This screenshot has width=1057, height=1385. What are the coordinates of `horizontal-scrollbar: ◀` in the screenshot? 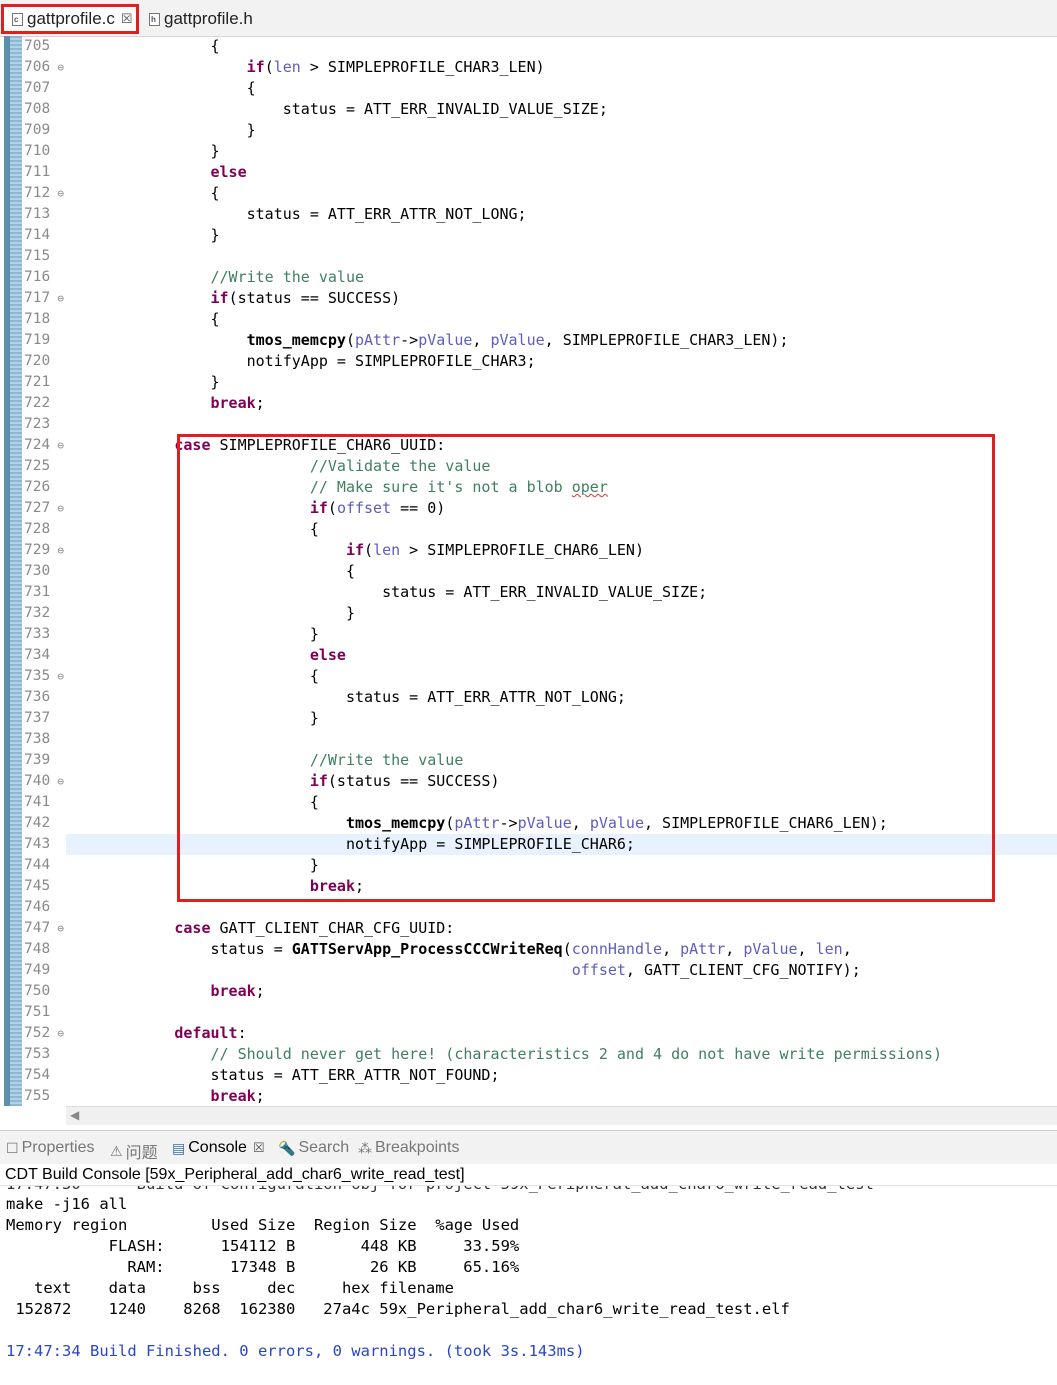 It's located at (561, 1115).